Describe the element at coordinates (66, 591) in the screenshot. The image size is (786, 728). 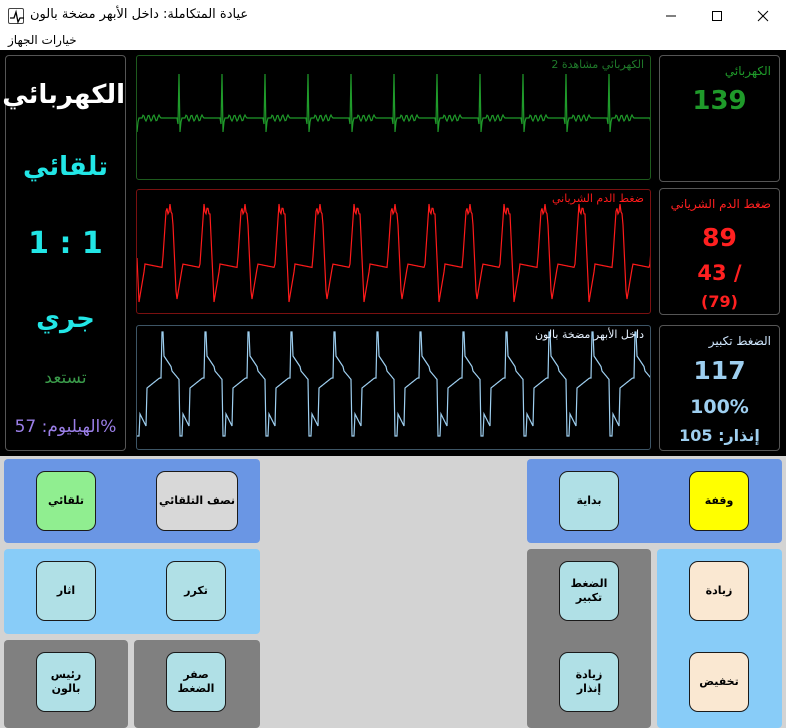
I see `trigger-button: اثار` at that location.